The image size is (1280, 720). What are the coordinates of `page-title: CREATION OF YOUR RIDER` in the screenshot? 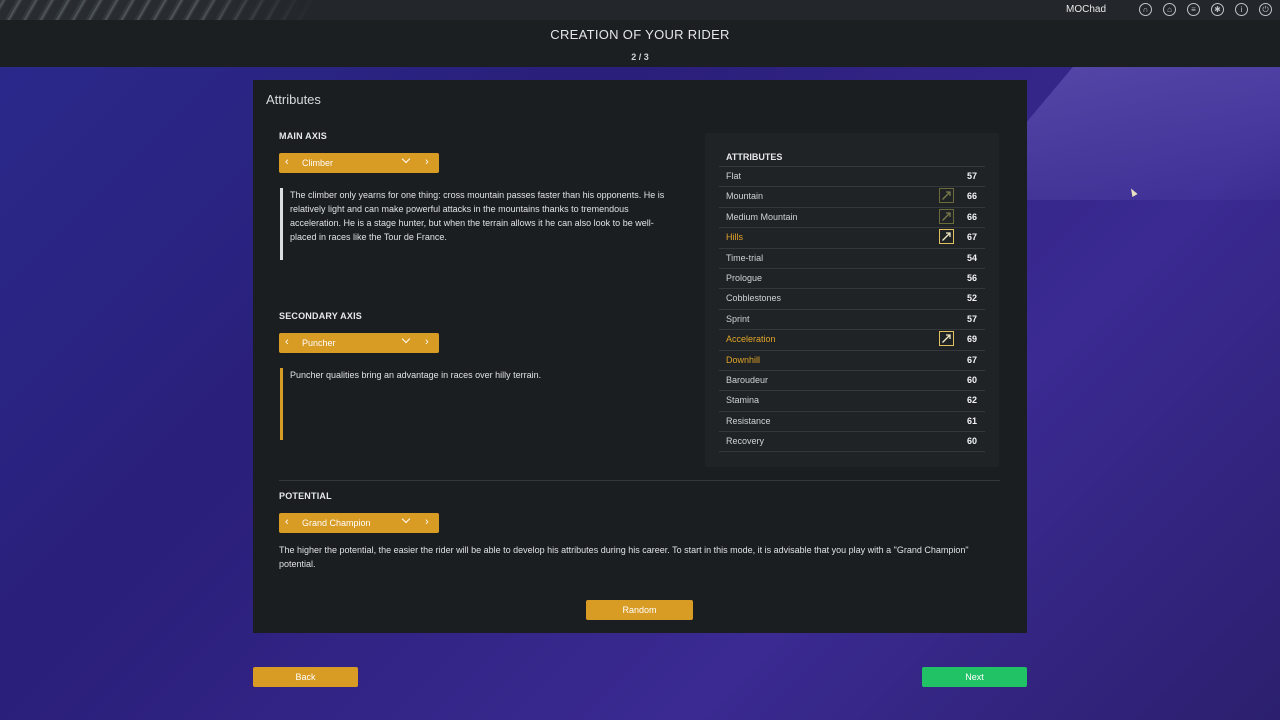 It's located at (640, 34).